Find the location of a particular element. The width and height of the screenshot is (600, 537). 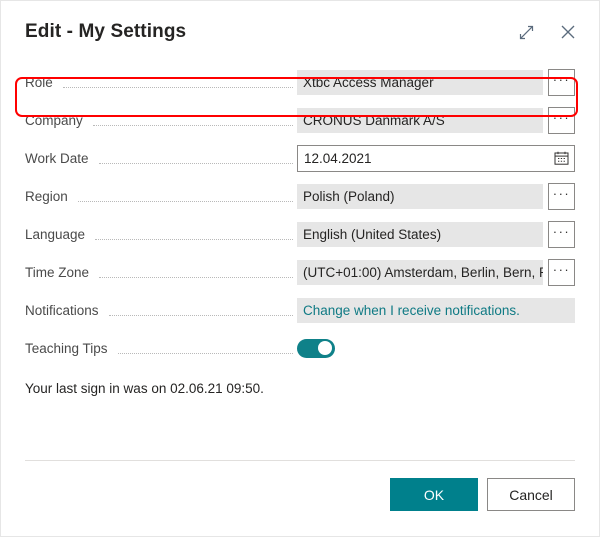

field-control-region: Polish (Poland) ··· is located at coordinates (436, 196).